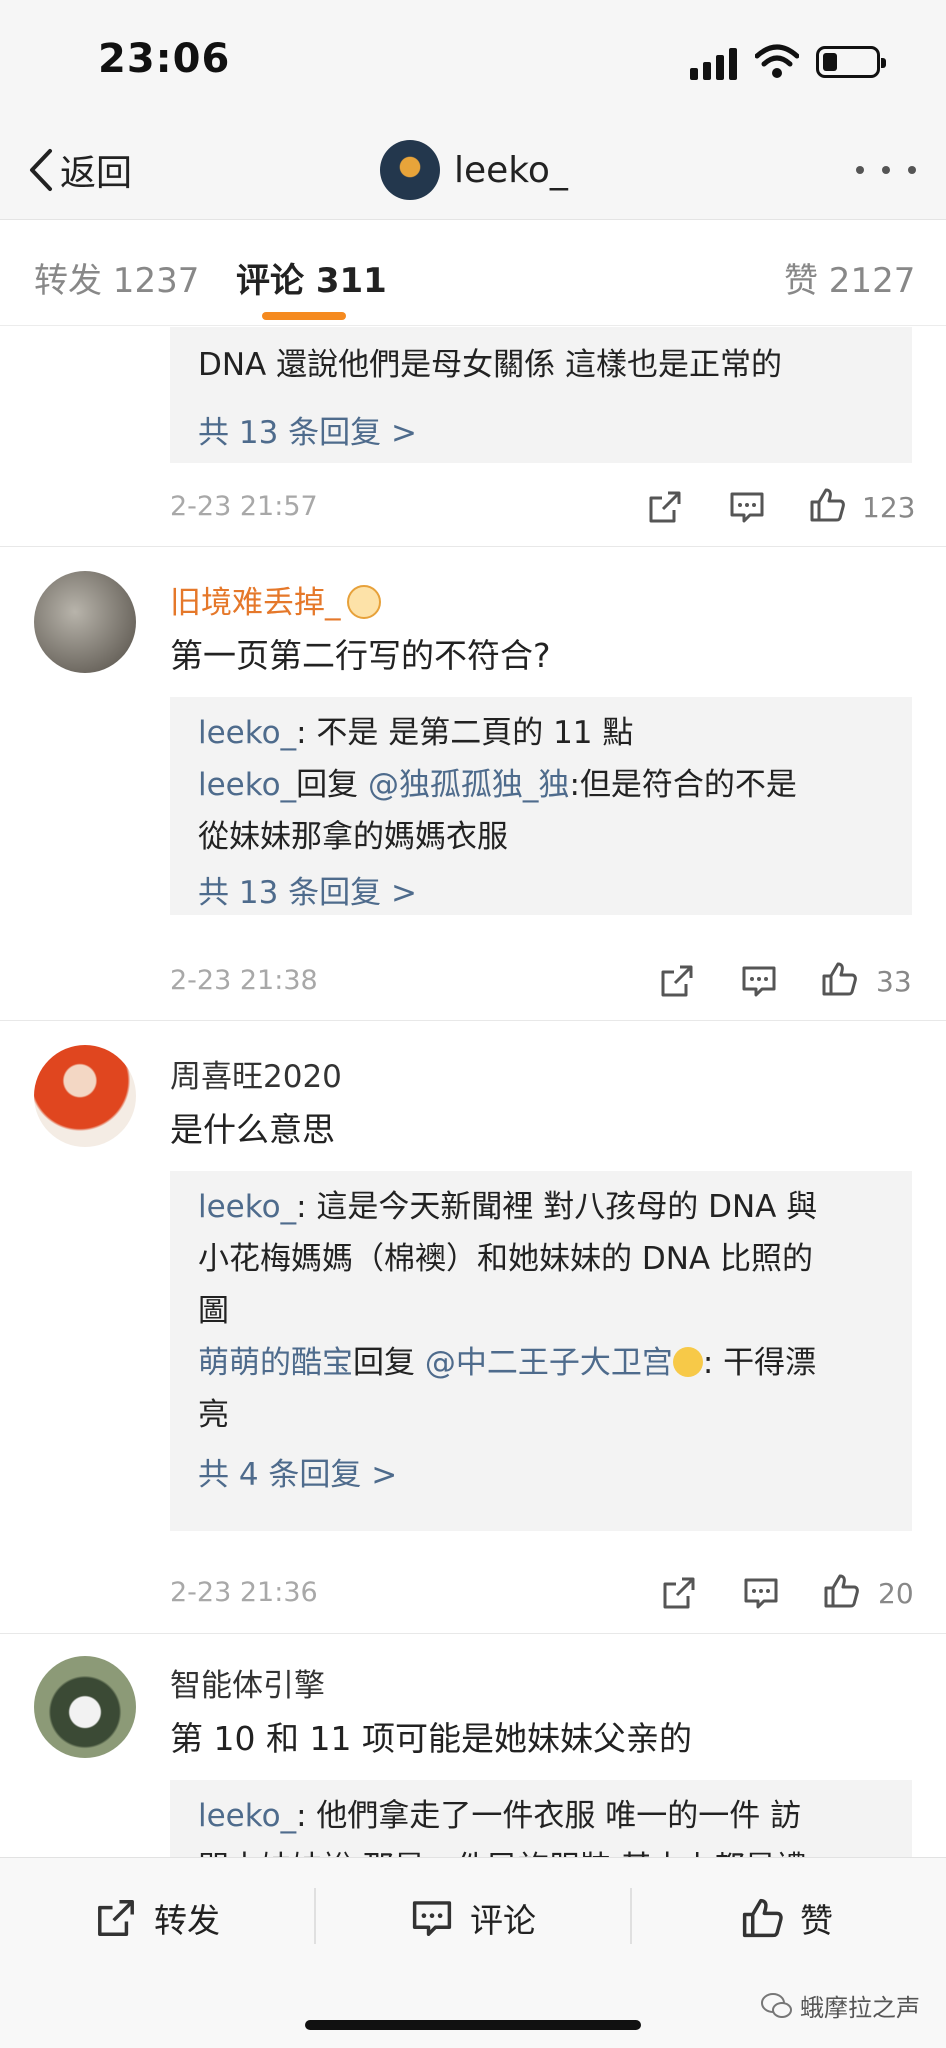  I want to click on like-count: 33, so click(894, 981).